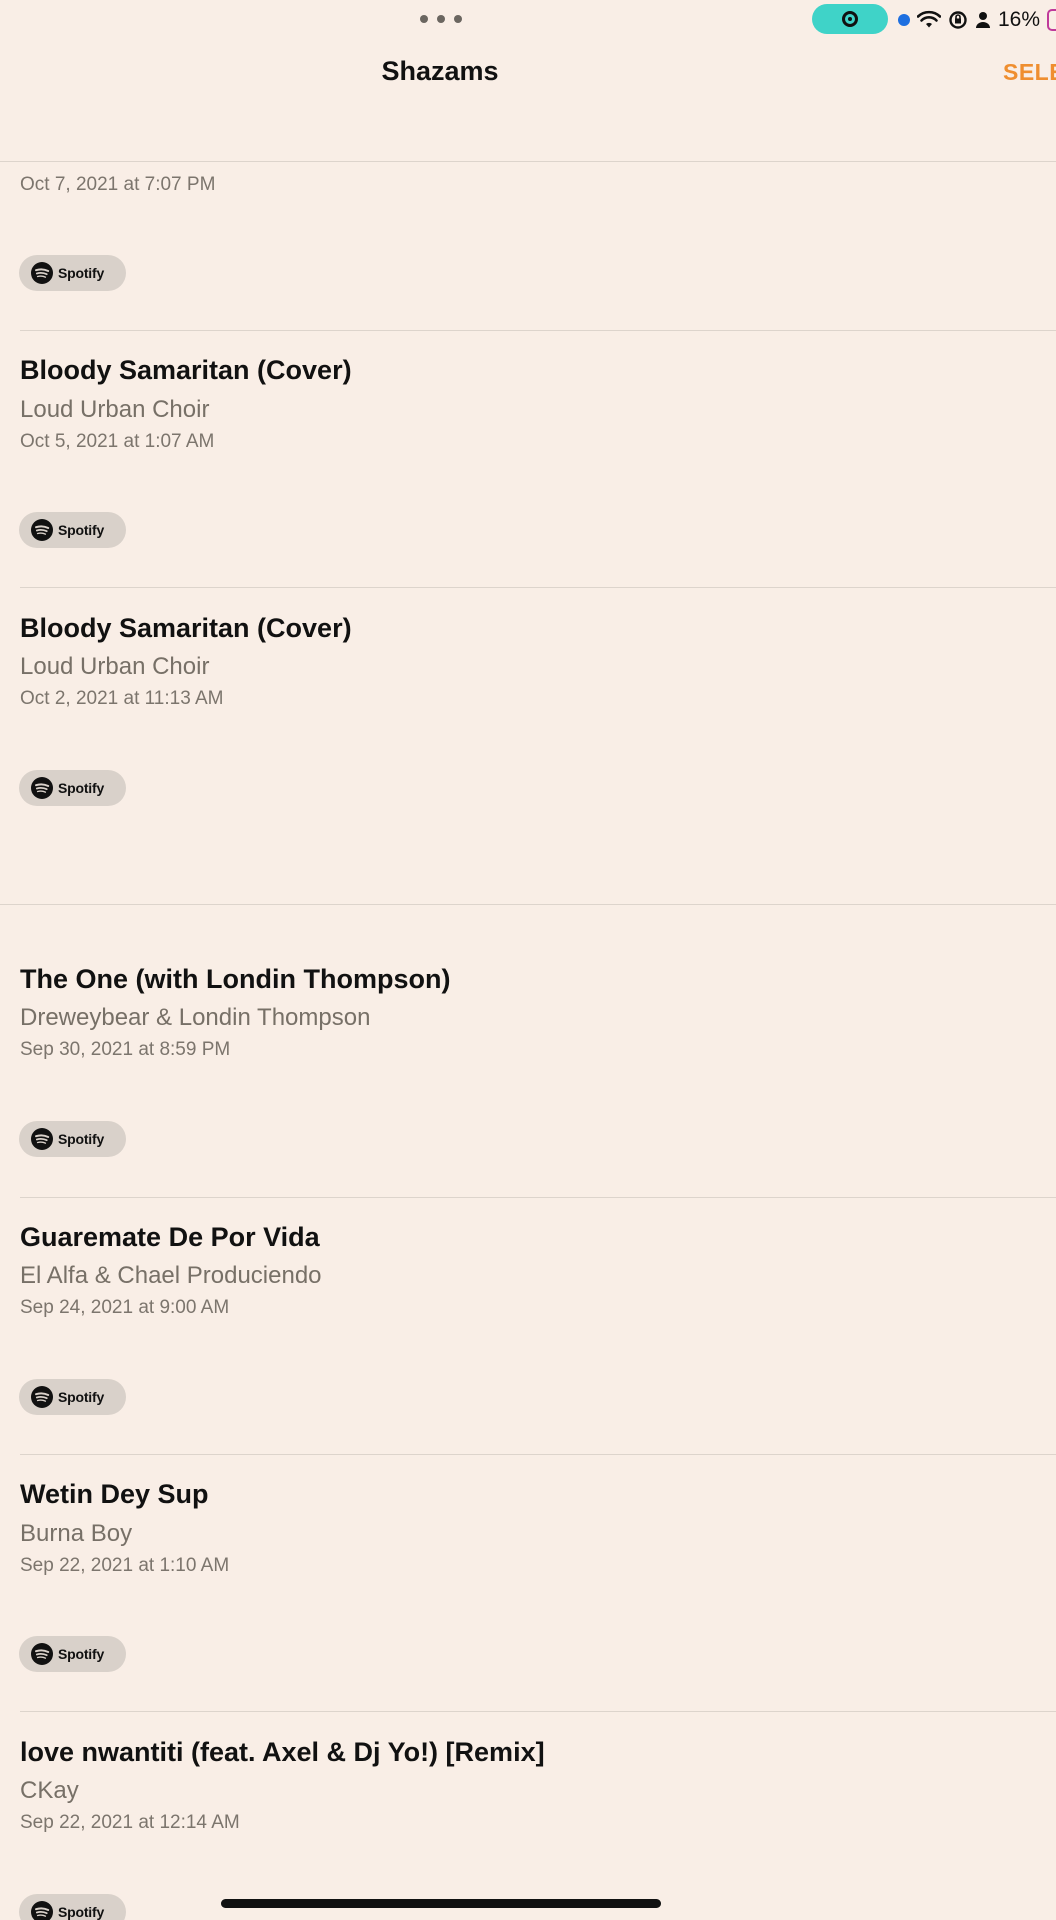 This screenshot has height=1920, width=1056. I want to click on track-title: The One (with Londin Thompson), so click(235, 979).